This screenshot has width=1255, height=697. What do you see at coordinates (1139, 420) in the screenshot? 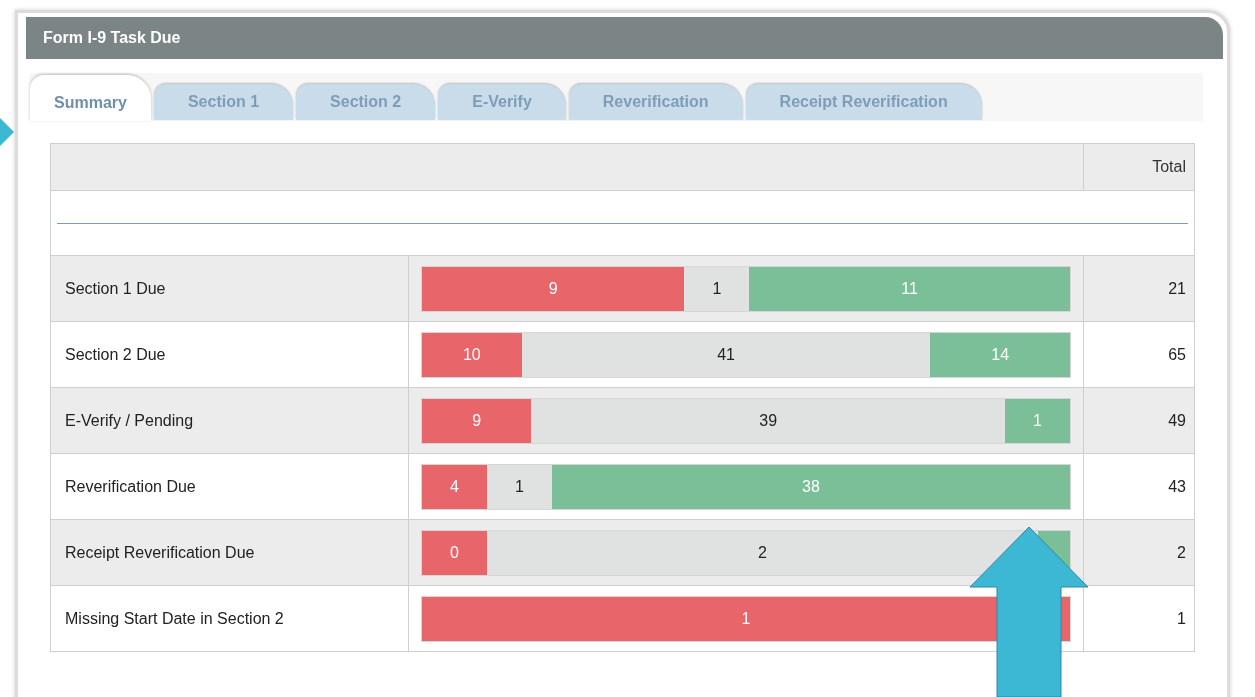
I see `total-cell: 49` at bounding box center [1139, 420].